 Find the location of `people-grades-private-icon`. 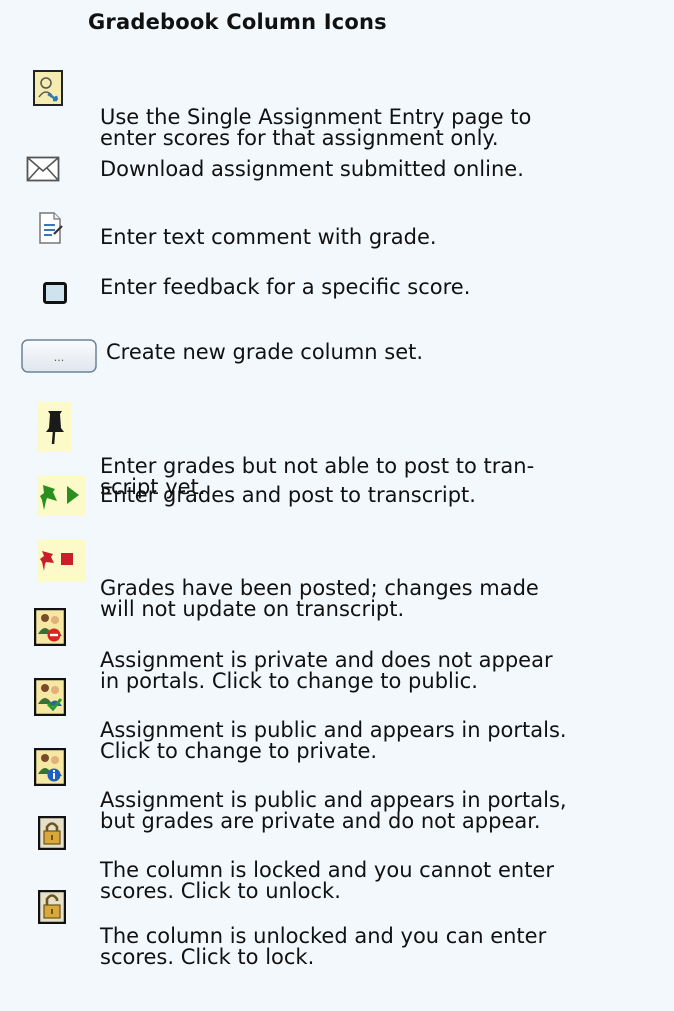

people-grades-private-icon is located at coordinates (50, 767).